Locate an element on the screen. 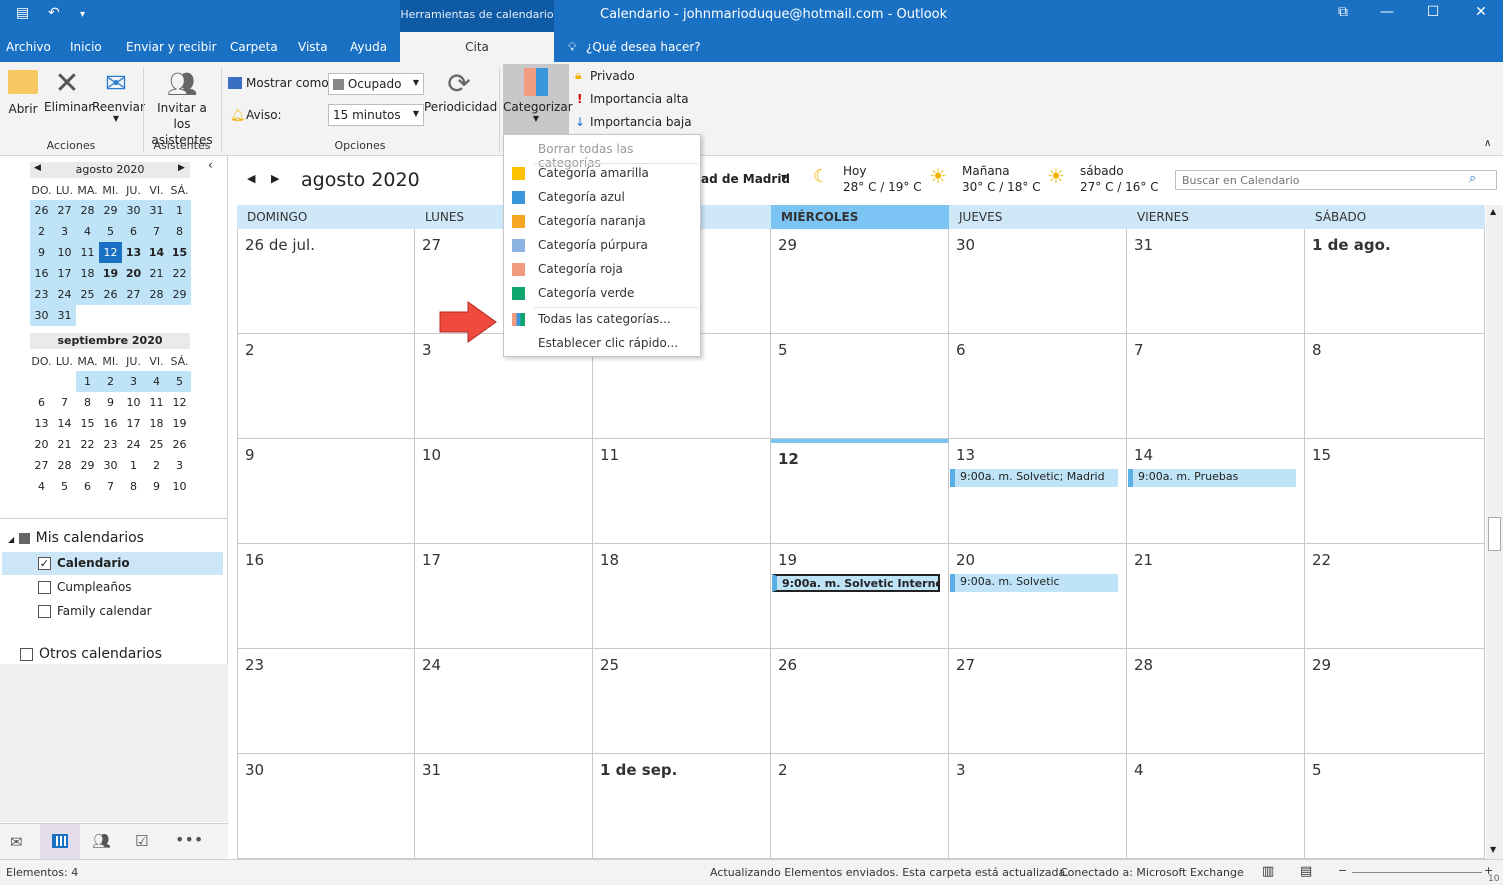  next-icon: ▶ is located at coordinates (275, 178).